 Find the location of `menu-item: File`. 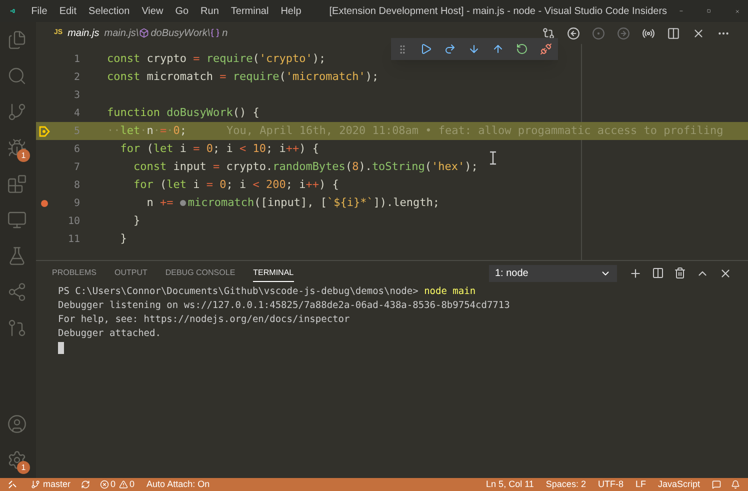

menu-item: File is located at coordinates (39, 11).